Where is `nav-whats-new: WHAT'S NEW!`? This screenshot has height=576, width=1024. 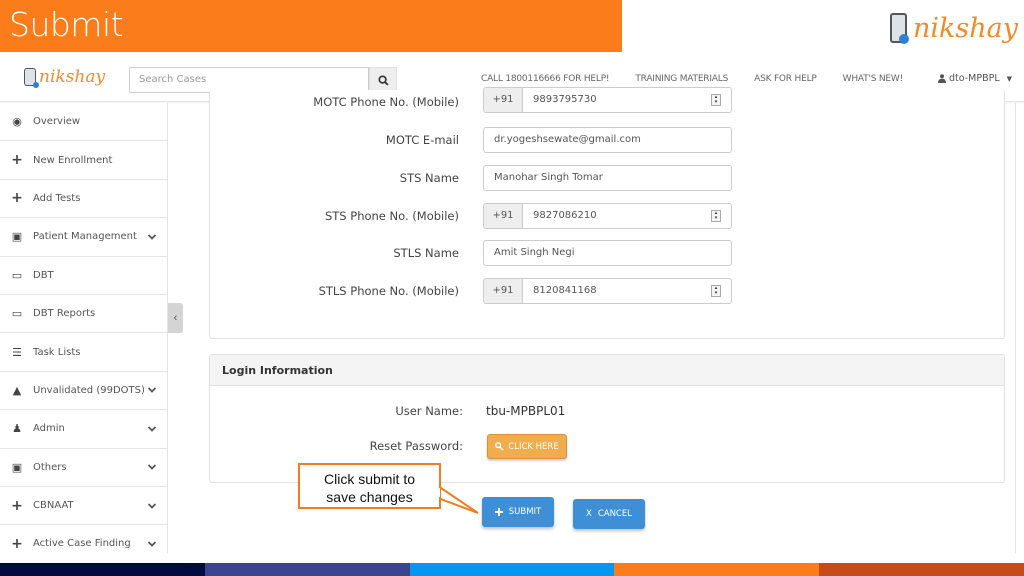 nav-whats-new: WHAT'S NEW! is located at coordinates (873, 79).